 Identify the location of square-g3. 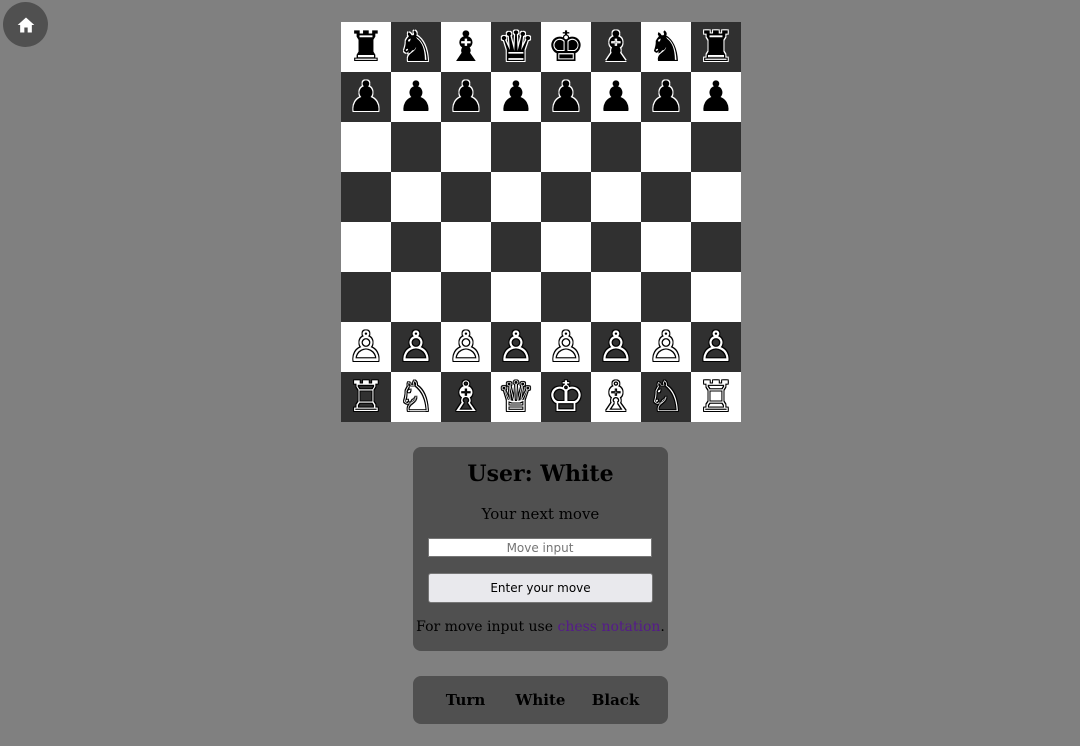
(666, 297).